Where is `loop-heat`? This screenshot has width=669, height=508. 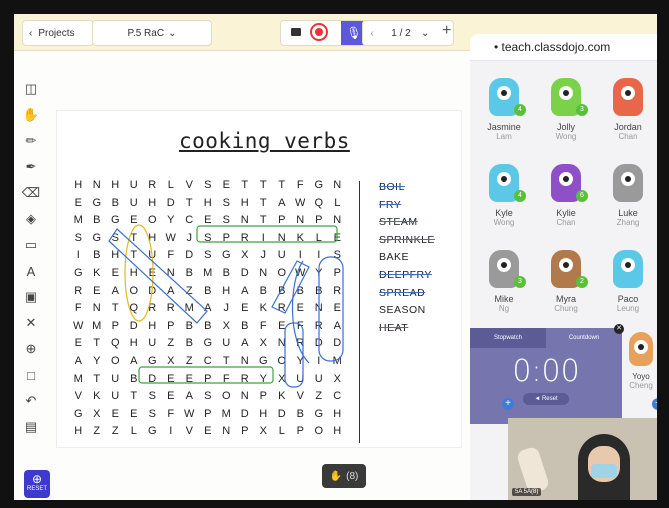
loop-heat is located at coordinates (294, 355).